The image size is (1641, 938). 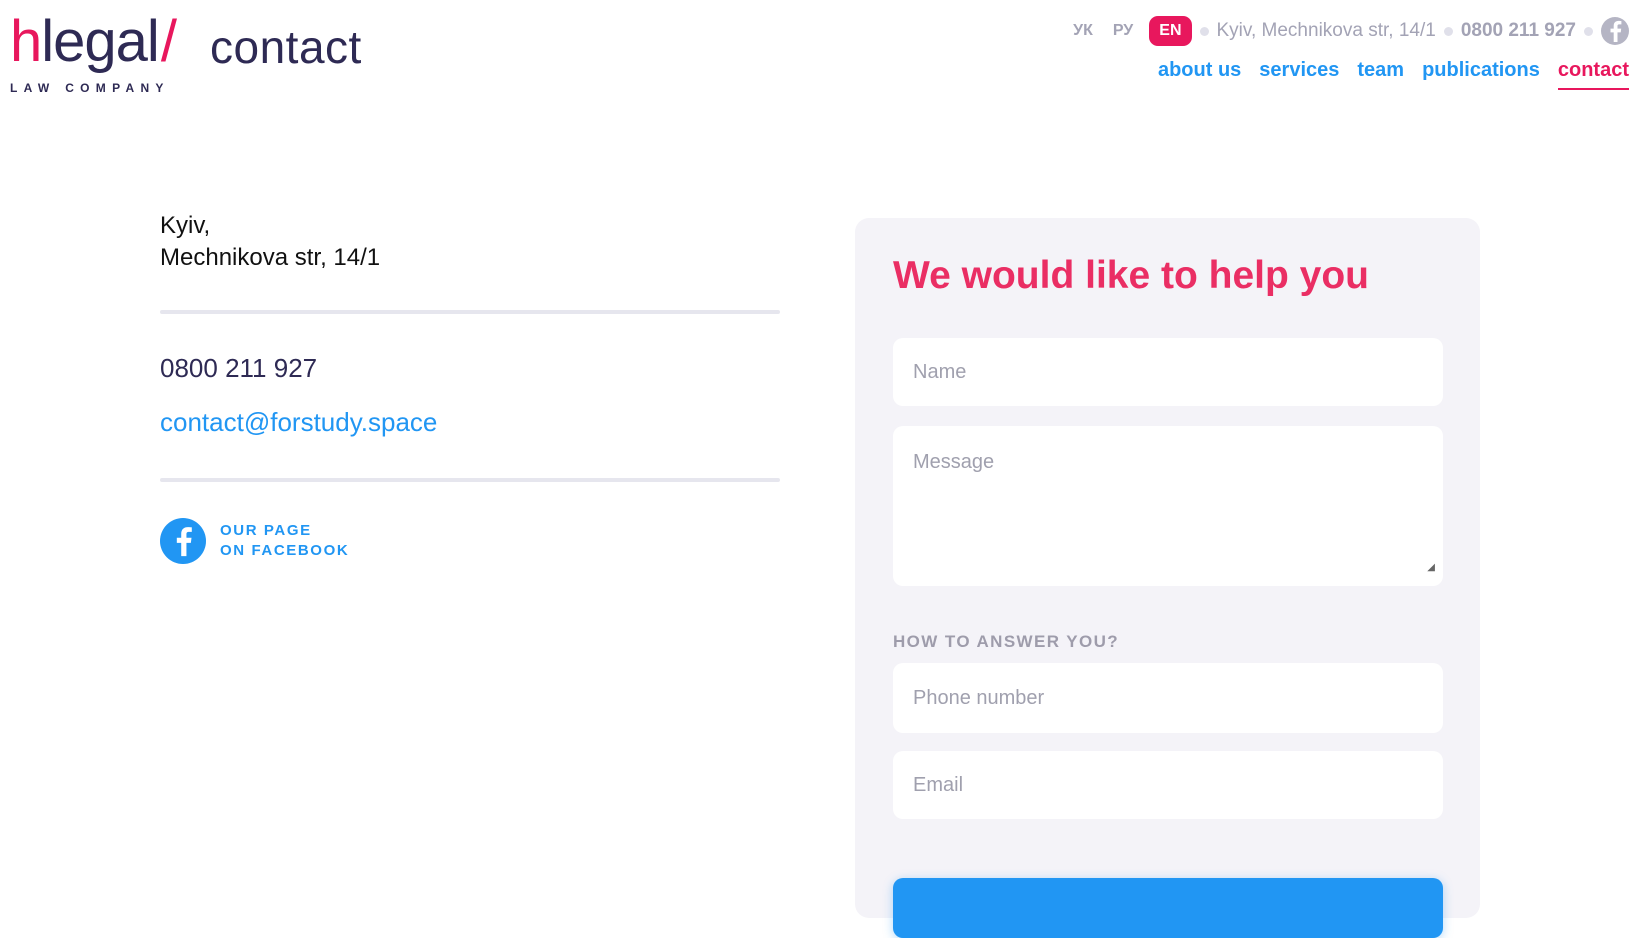 I want to click on answer-method-label: HOW TO ANSWER YOU?, so click(x=1006, y=641).